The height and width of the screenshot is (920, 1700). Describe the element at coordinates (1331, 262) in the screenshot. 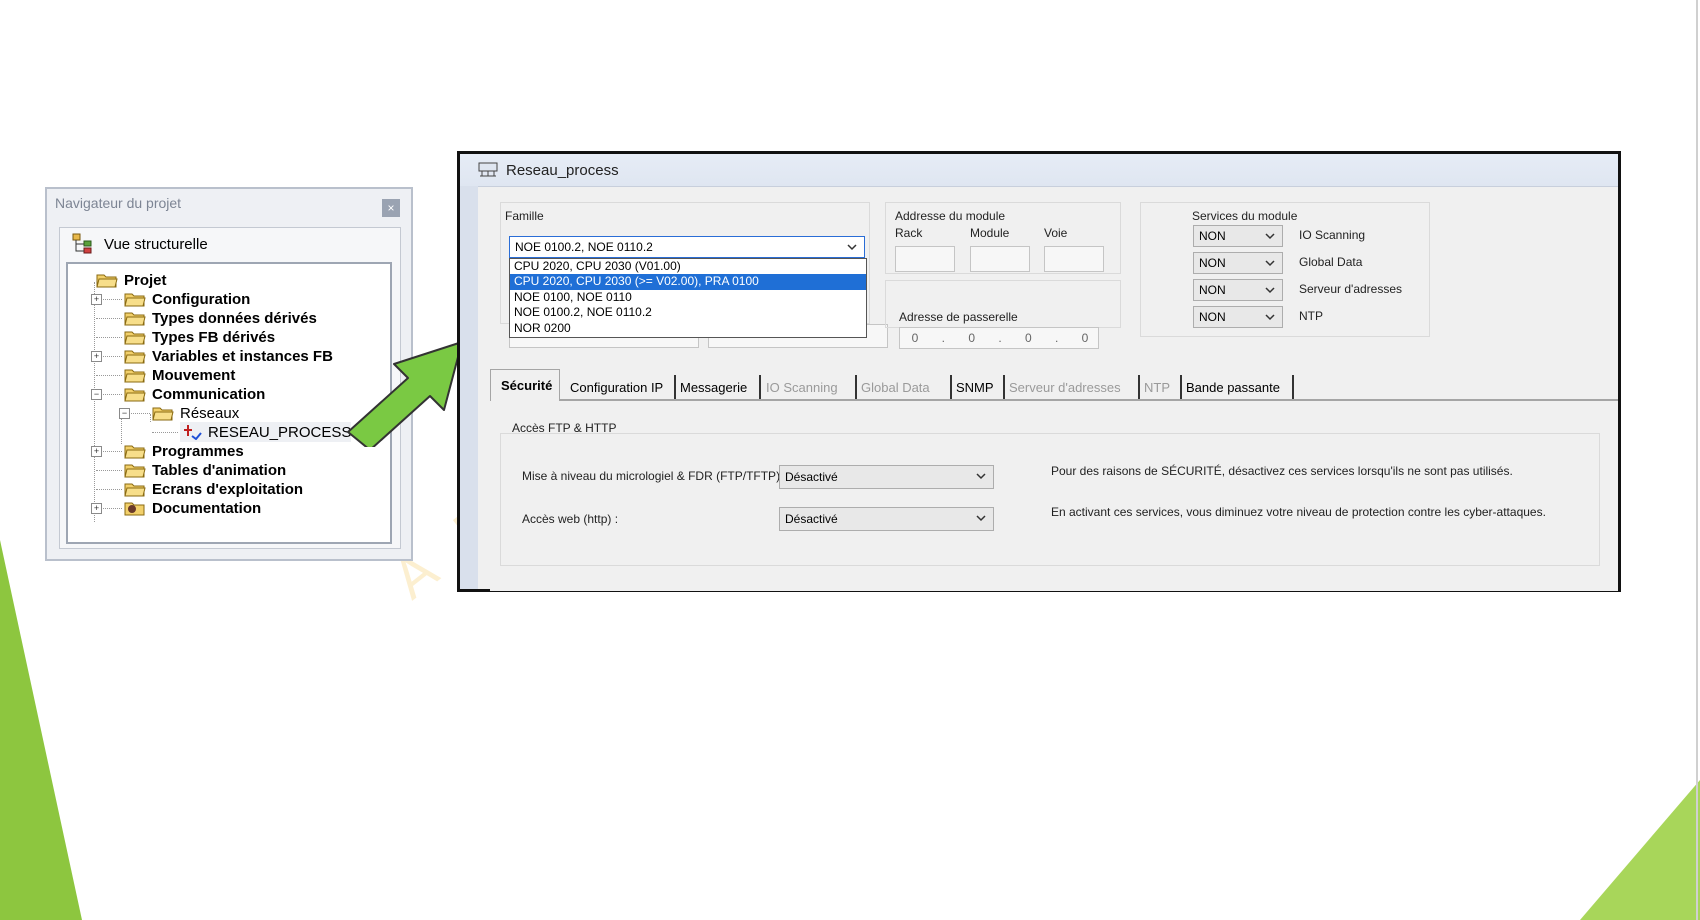

I see `service-name: Global Data` at that location.